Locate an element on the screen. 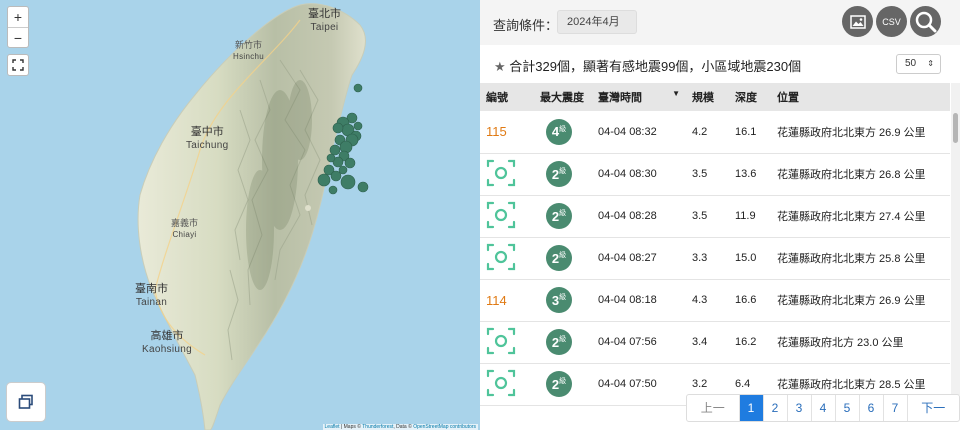 The image size is (960, 430). per-page-value: 50 is located at coordinates (911, 63).